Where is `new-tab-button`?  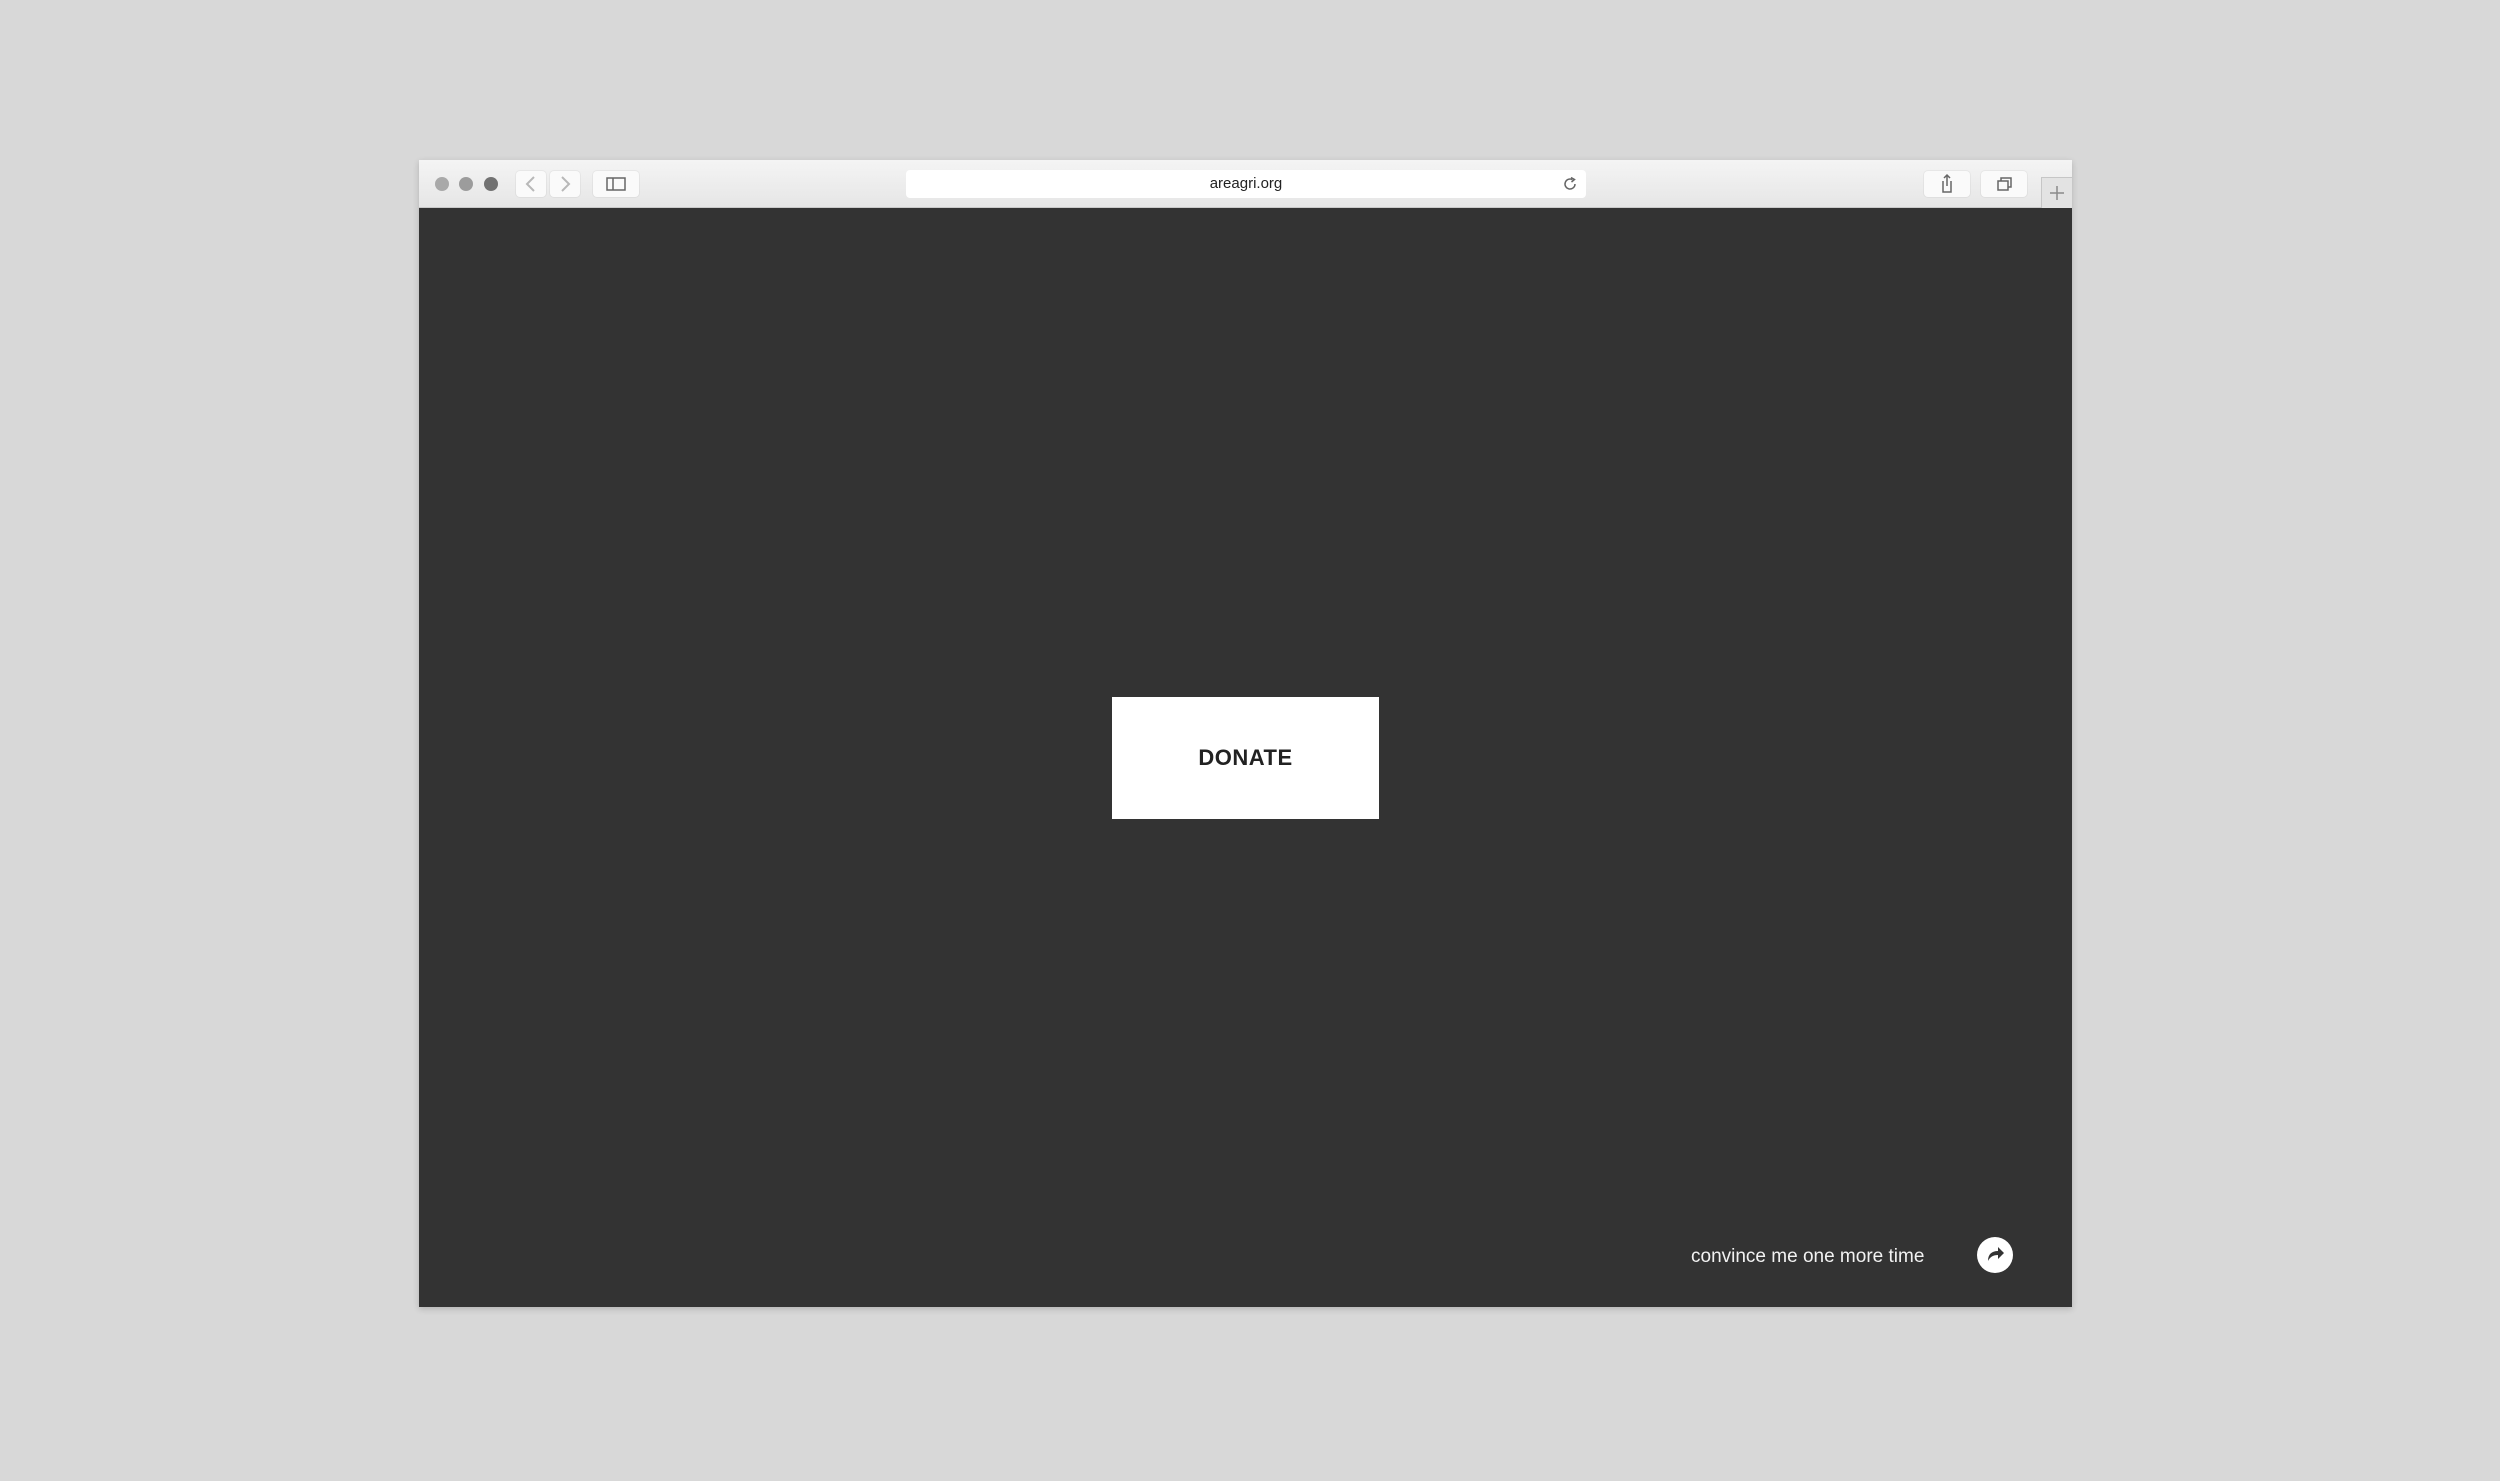
new-tab-button is located at coordinates (2056, 192).